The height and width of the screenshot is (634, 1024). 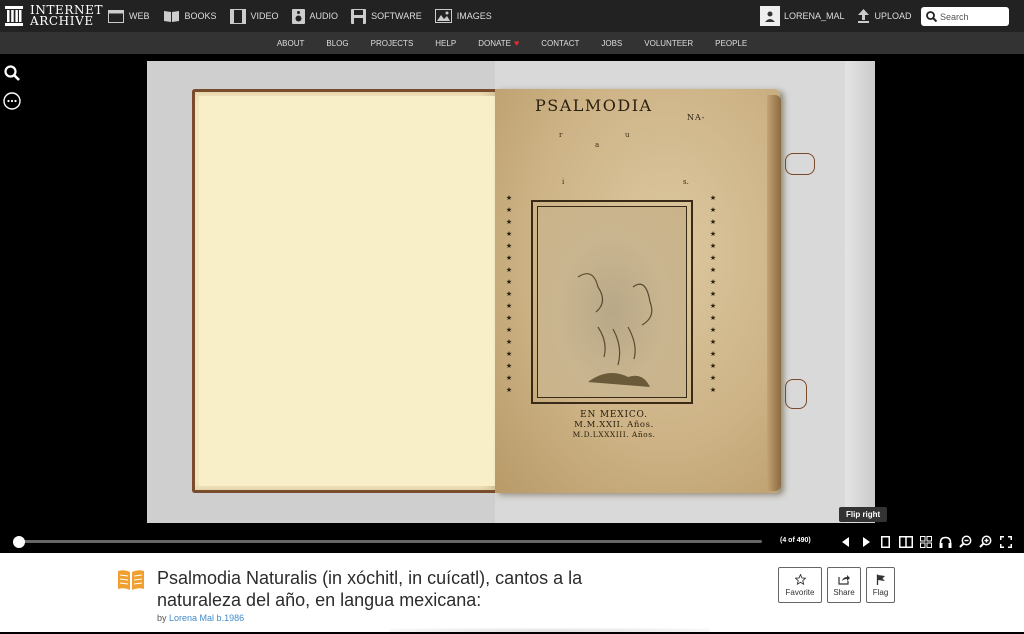 What do you see at coordinates (696, 117) in the screenshot?
I see `title-page-heading-suffix: NA-` at bounding box center [696, 117].